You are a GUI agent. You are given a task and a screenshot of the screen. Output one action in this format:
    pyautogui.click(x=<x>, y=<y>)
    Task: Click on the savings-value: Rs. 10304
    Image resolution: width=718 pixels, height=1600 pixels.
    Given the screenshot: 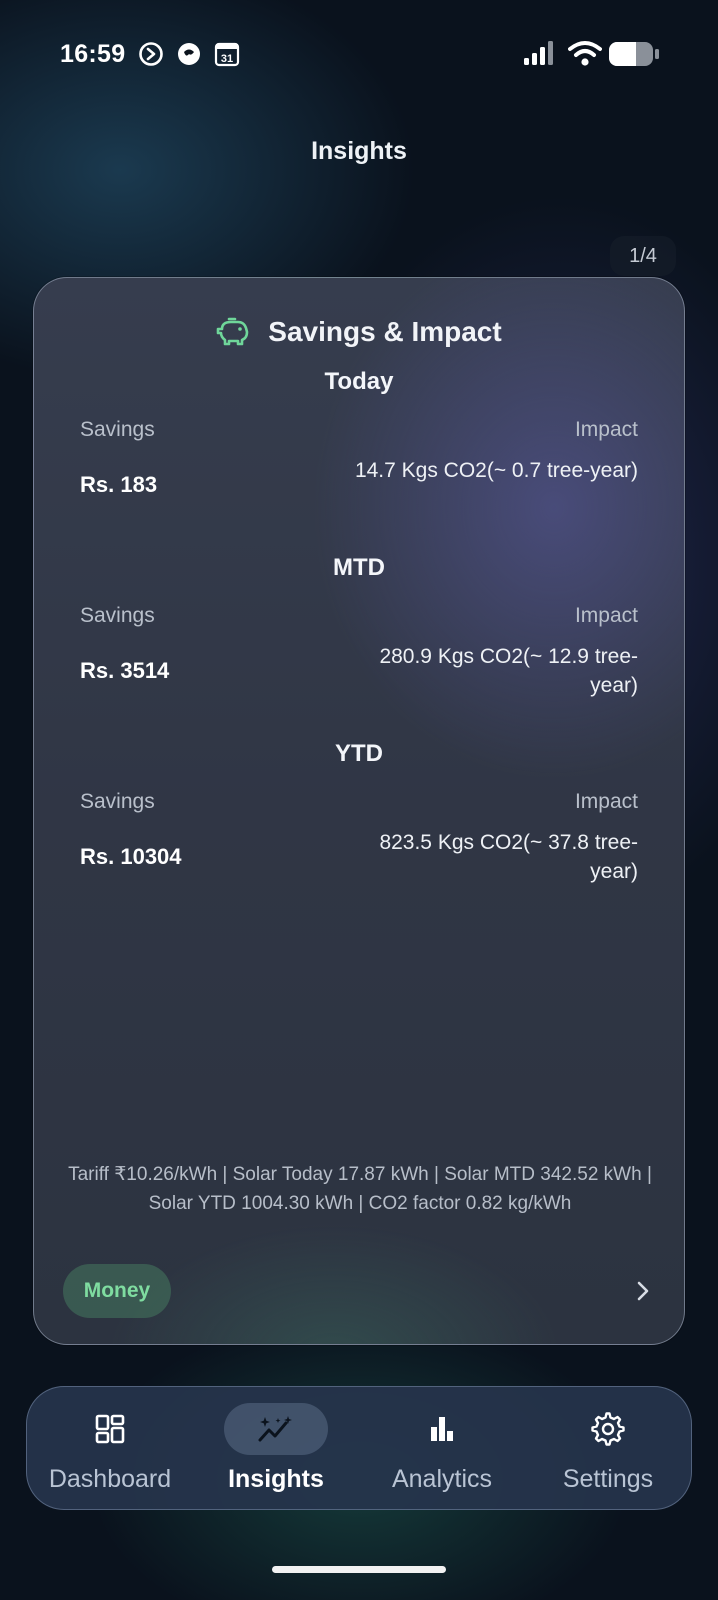 What is the action you would take?
    pyautogui.click(x=131, y=856)
    